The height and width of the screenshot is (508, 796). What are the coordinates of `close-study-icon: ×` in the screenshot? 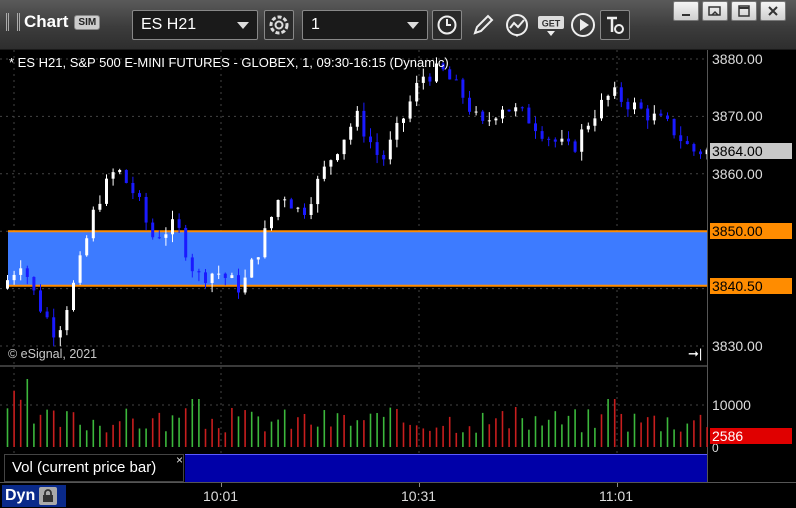 It's located at (179, 460).